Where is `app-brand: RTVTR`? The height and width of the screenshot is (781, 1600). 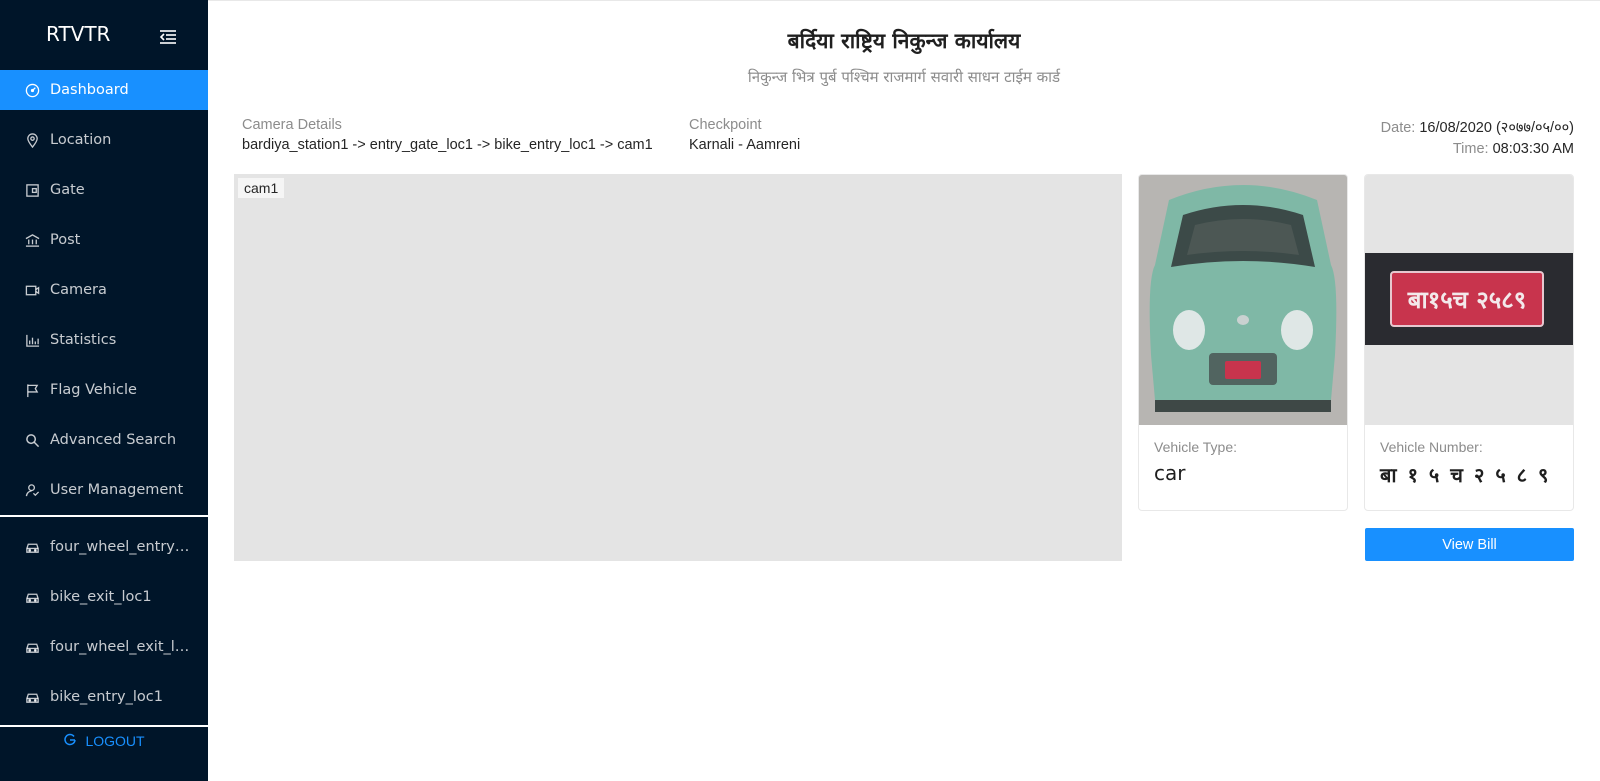 app-brand: RTVTR is located at coordinates (78, 34).